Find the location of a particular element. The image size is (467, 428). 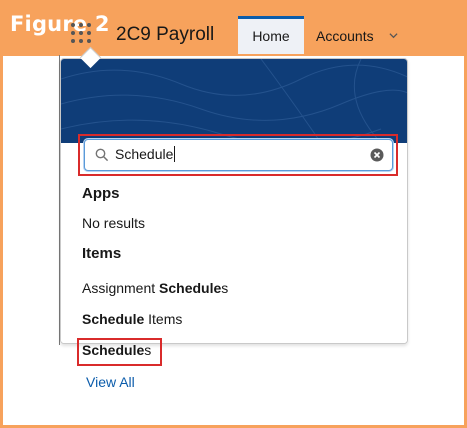

figure-title: Figure 2 is located at coordinates (60, 24).